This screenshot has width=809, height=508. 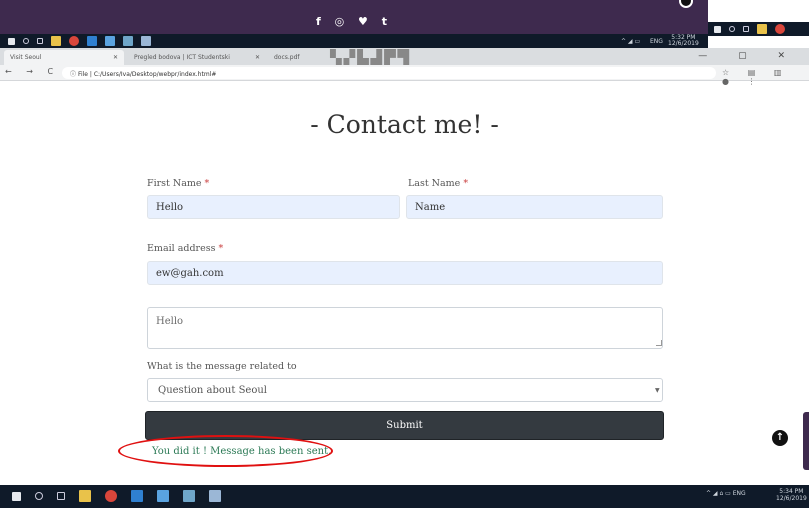 What do you see at coordinates (32, 71) in the screenshot?
I see `nav-buttons: ← → C` at bounding box center [32, 71].